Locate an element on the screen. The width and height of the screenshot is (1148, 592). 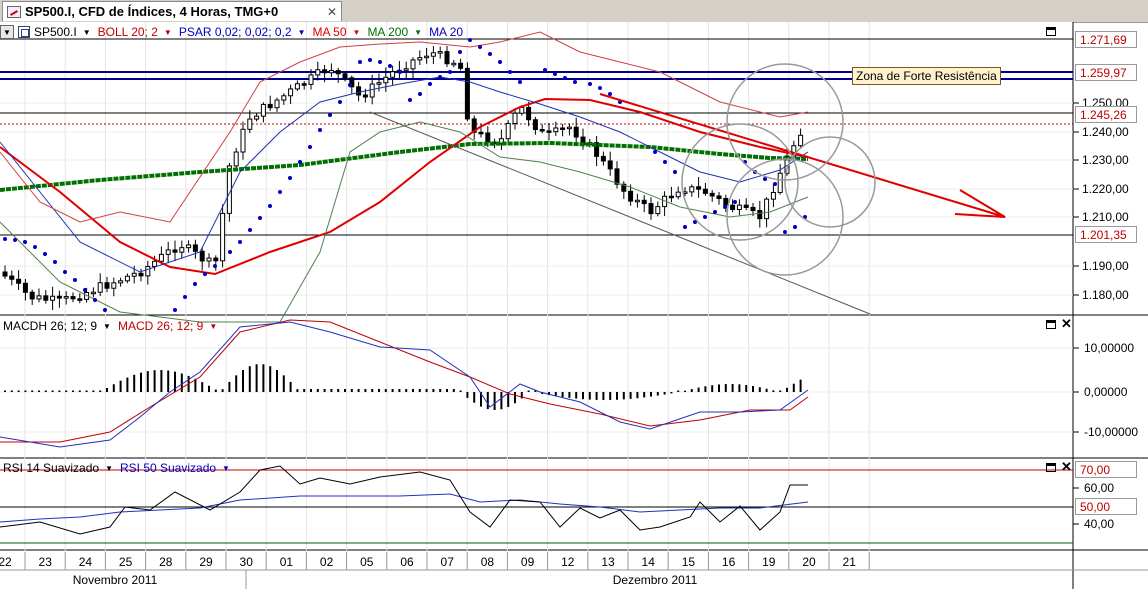
x-tick-label: 06 is located at coordinates (407, 562).